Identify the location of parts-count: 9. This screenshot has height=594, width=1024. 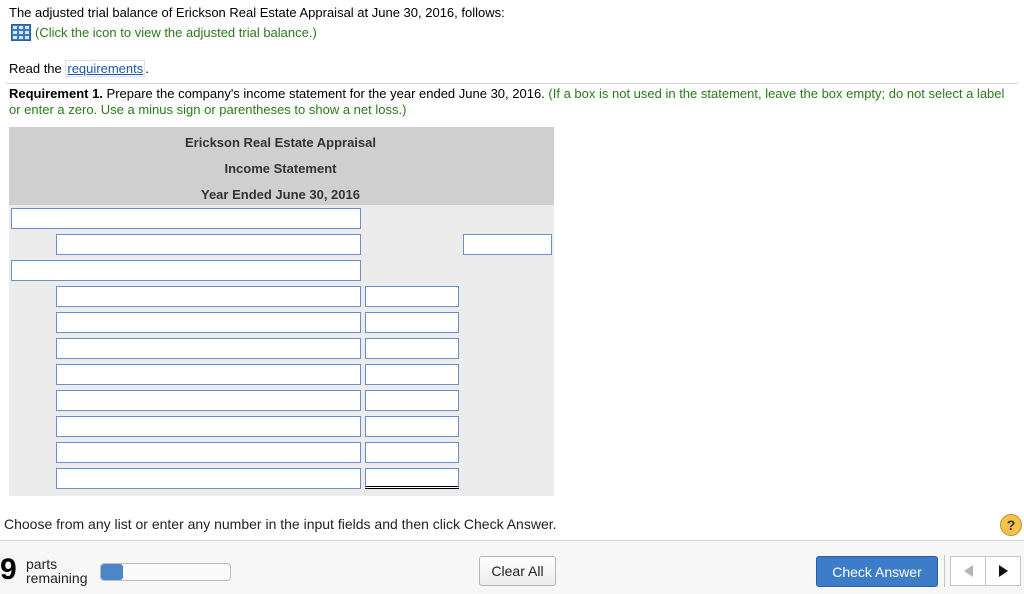
(8, 569).